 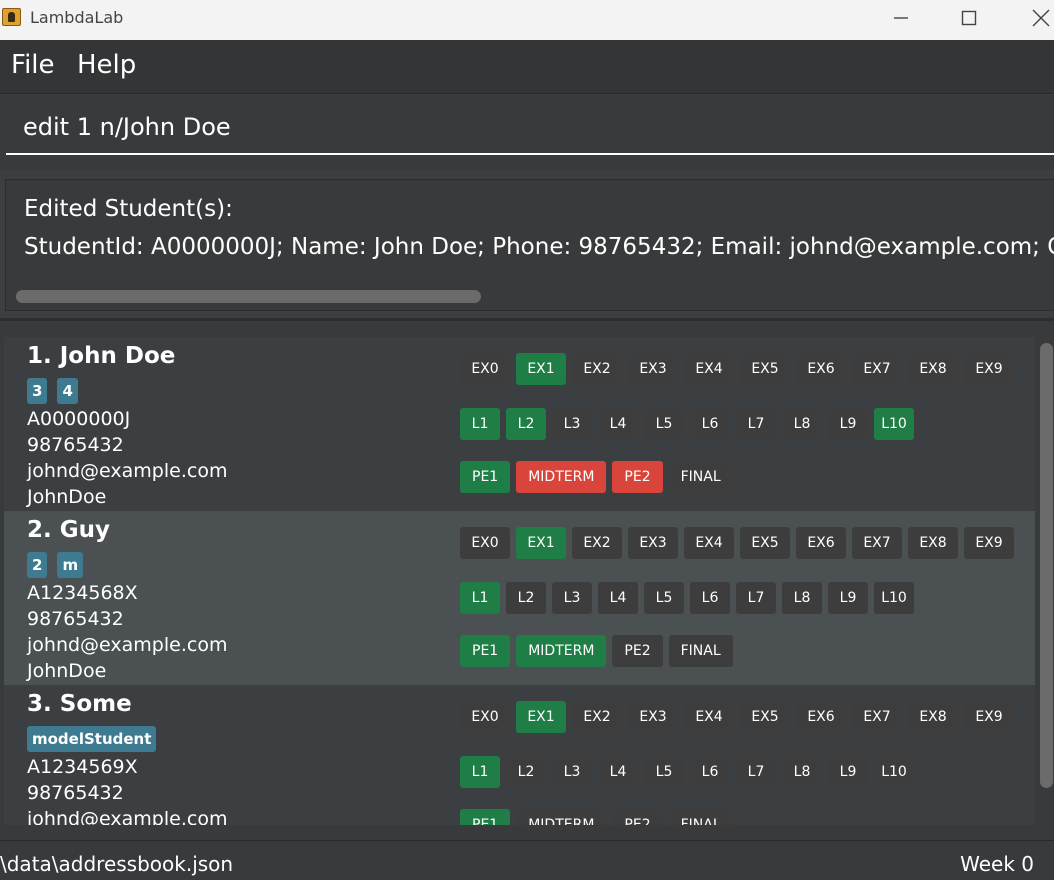 I want to click on tag-badge: modelStudent, so click(x=92, y=739).